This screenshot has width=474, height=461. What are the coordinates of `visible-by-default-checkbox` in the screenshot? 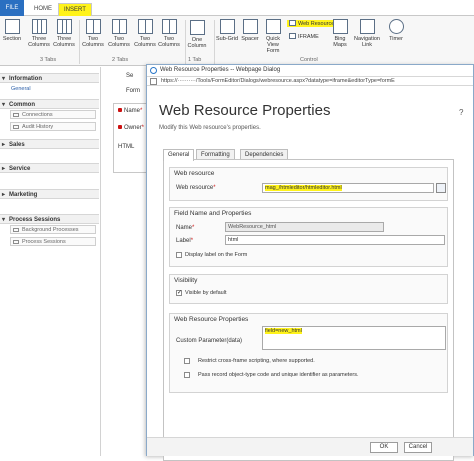 It's located at (179, 292).